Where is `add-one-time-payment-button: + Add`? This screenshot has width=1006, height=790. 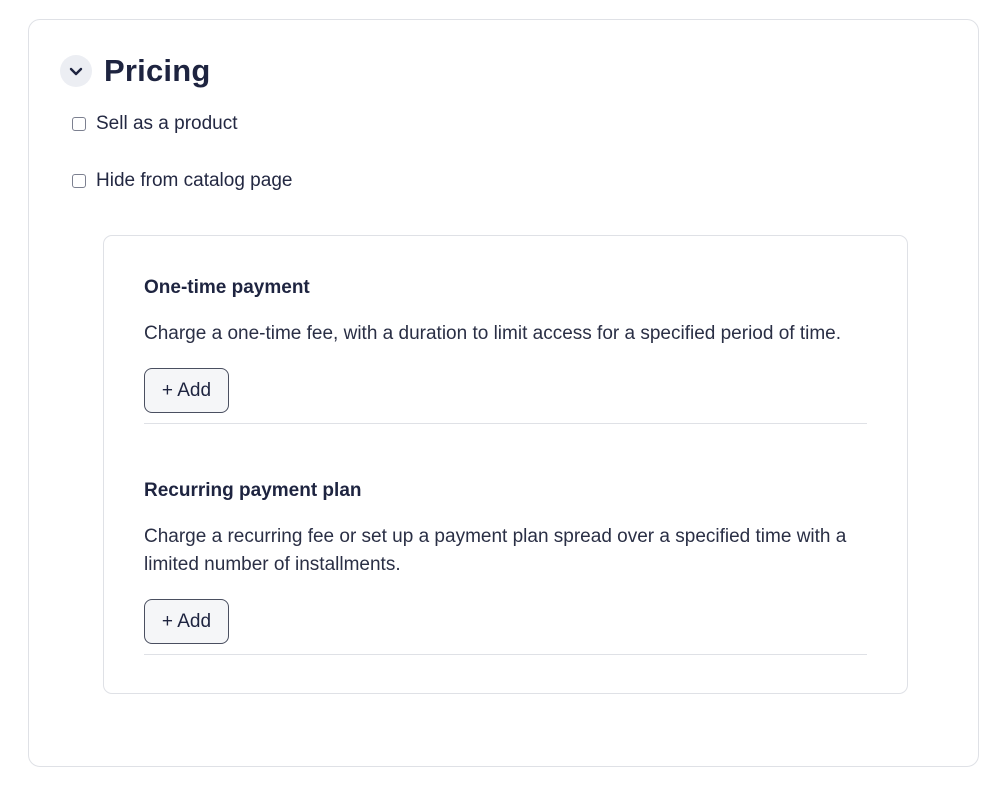 add-one-time-payment-button: + Add is located at coordinates (186, 390).